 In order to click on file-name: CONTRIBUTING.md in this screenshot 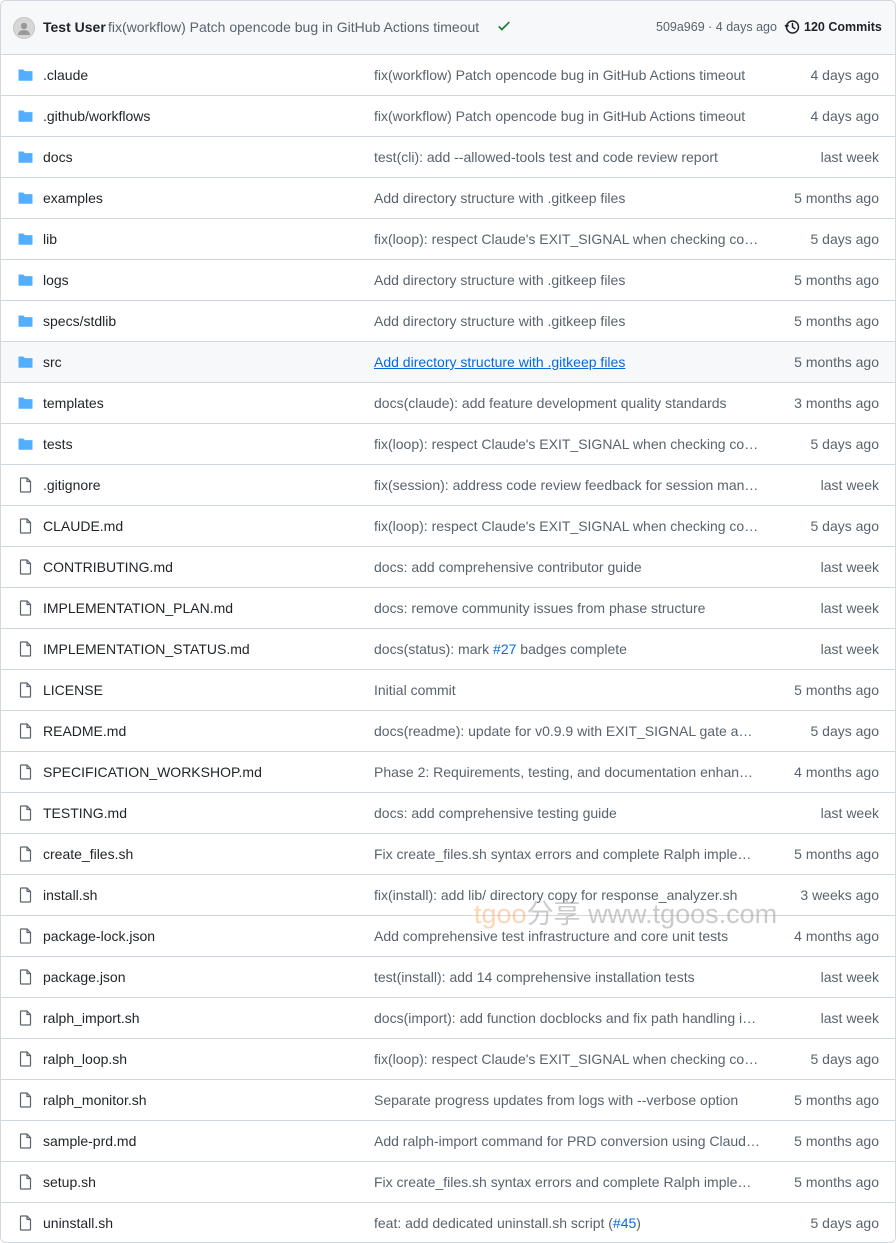, I will do `click(108, 567)`.